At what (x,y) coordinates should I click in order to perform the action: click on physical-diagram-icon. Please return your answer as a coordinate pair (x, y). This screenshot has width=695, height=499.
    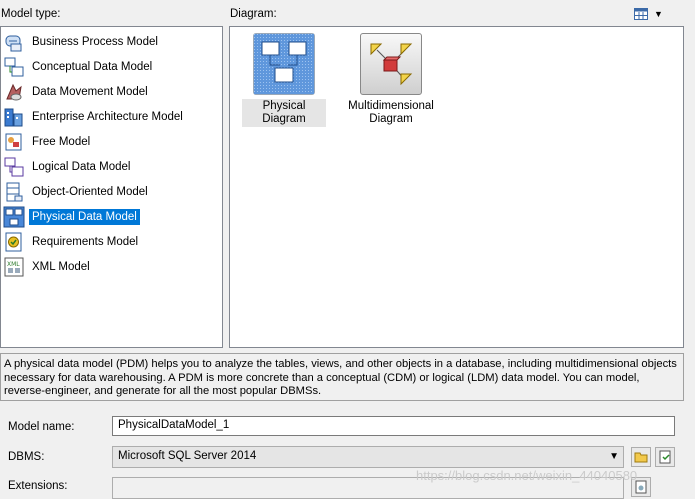
    Looking at the image, I should click on (284, 64).